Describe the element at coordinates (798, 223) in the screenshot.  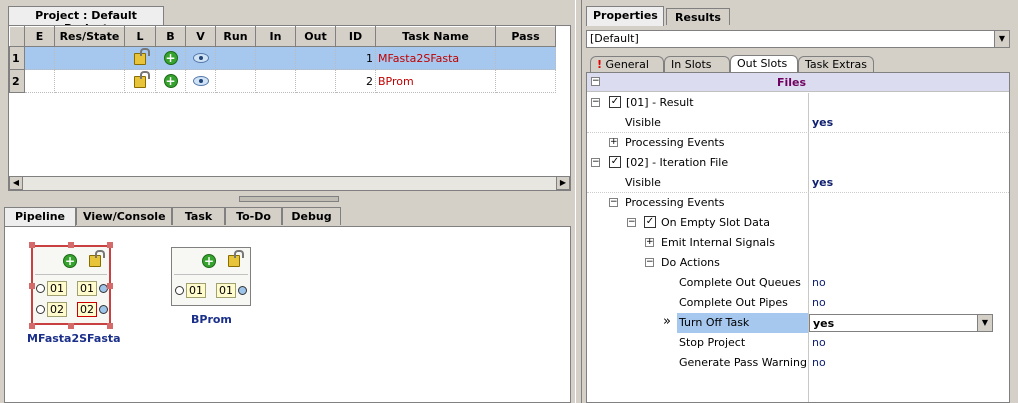
I see `property-row-on-empty-slot-data: − ✓ On Empty Slot Data` at that location.